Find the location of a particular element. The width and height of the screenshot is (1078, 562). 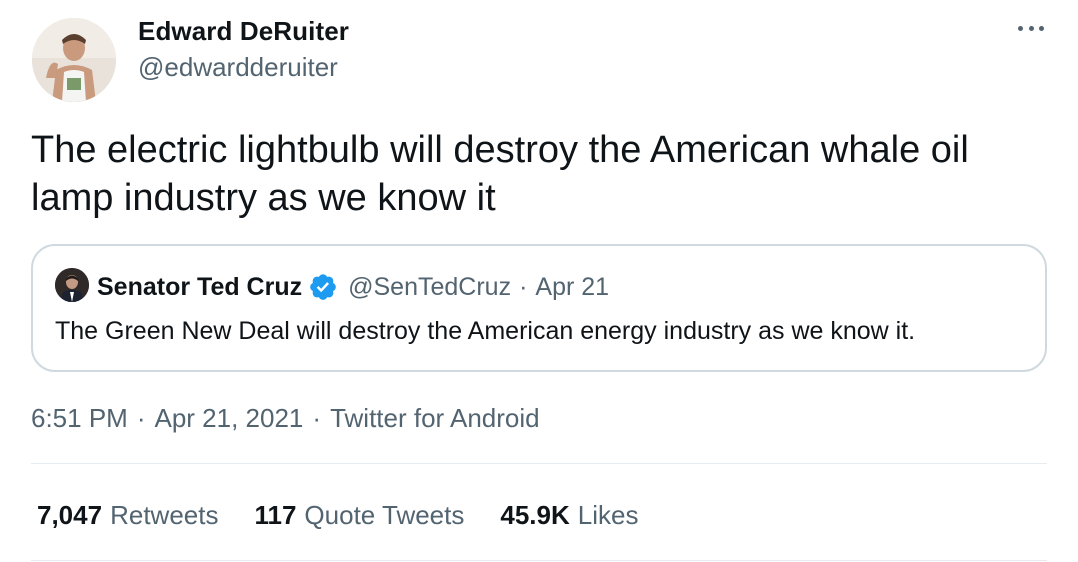

author-handle: @edwardderuiter is located at coordinates (238, 67).